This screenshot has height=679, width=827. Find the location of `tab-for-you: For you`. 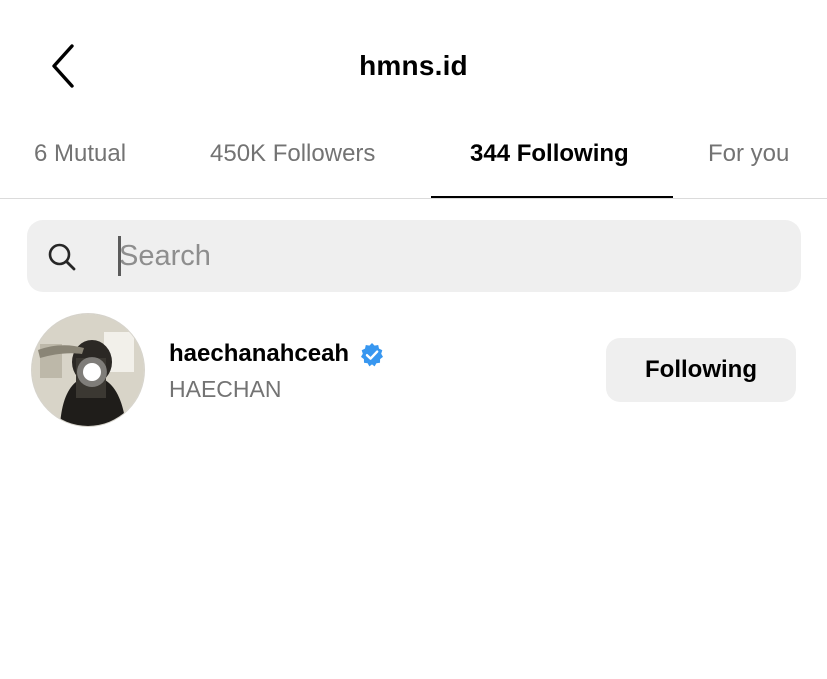

tab-for-you: For you is located at coordinates (748, 154).